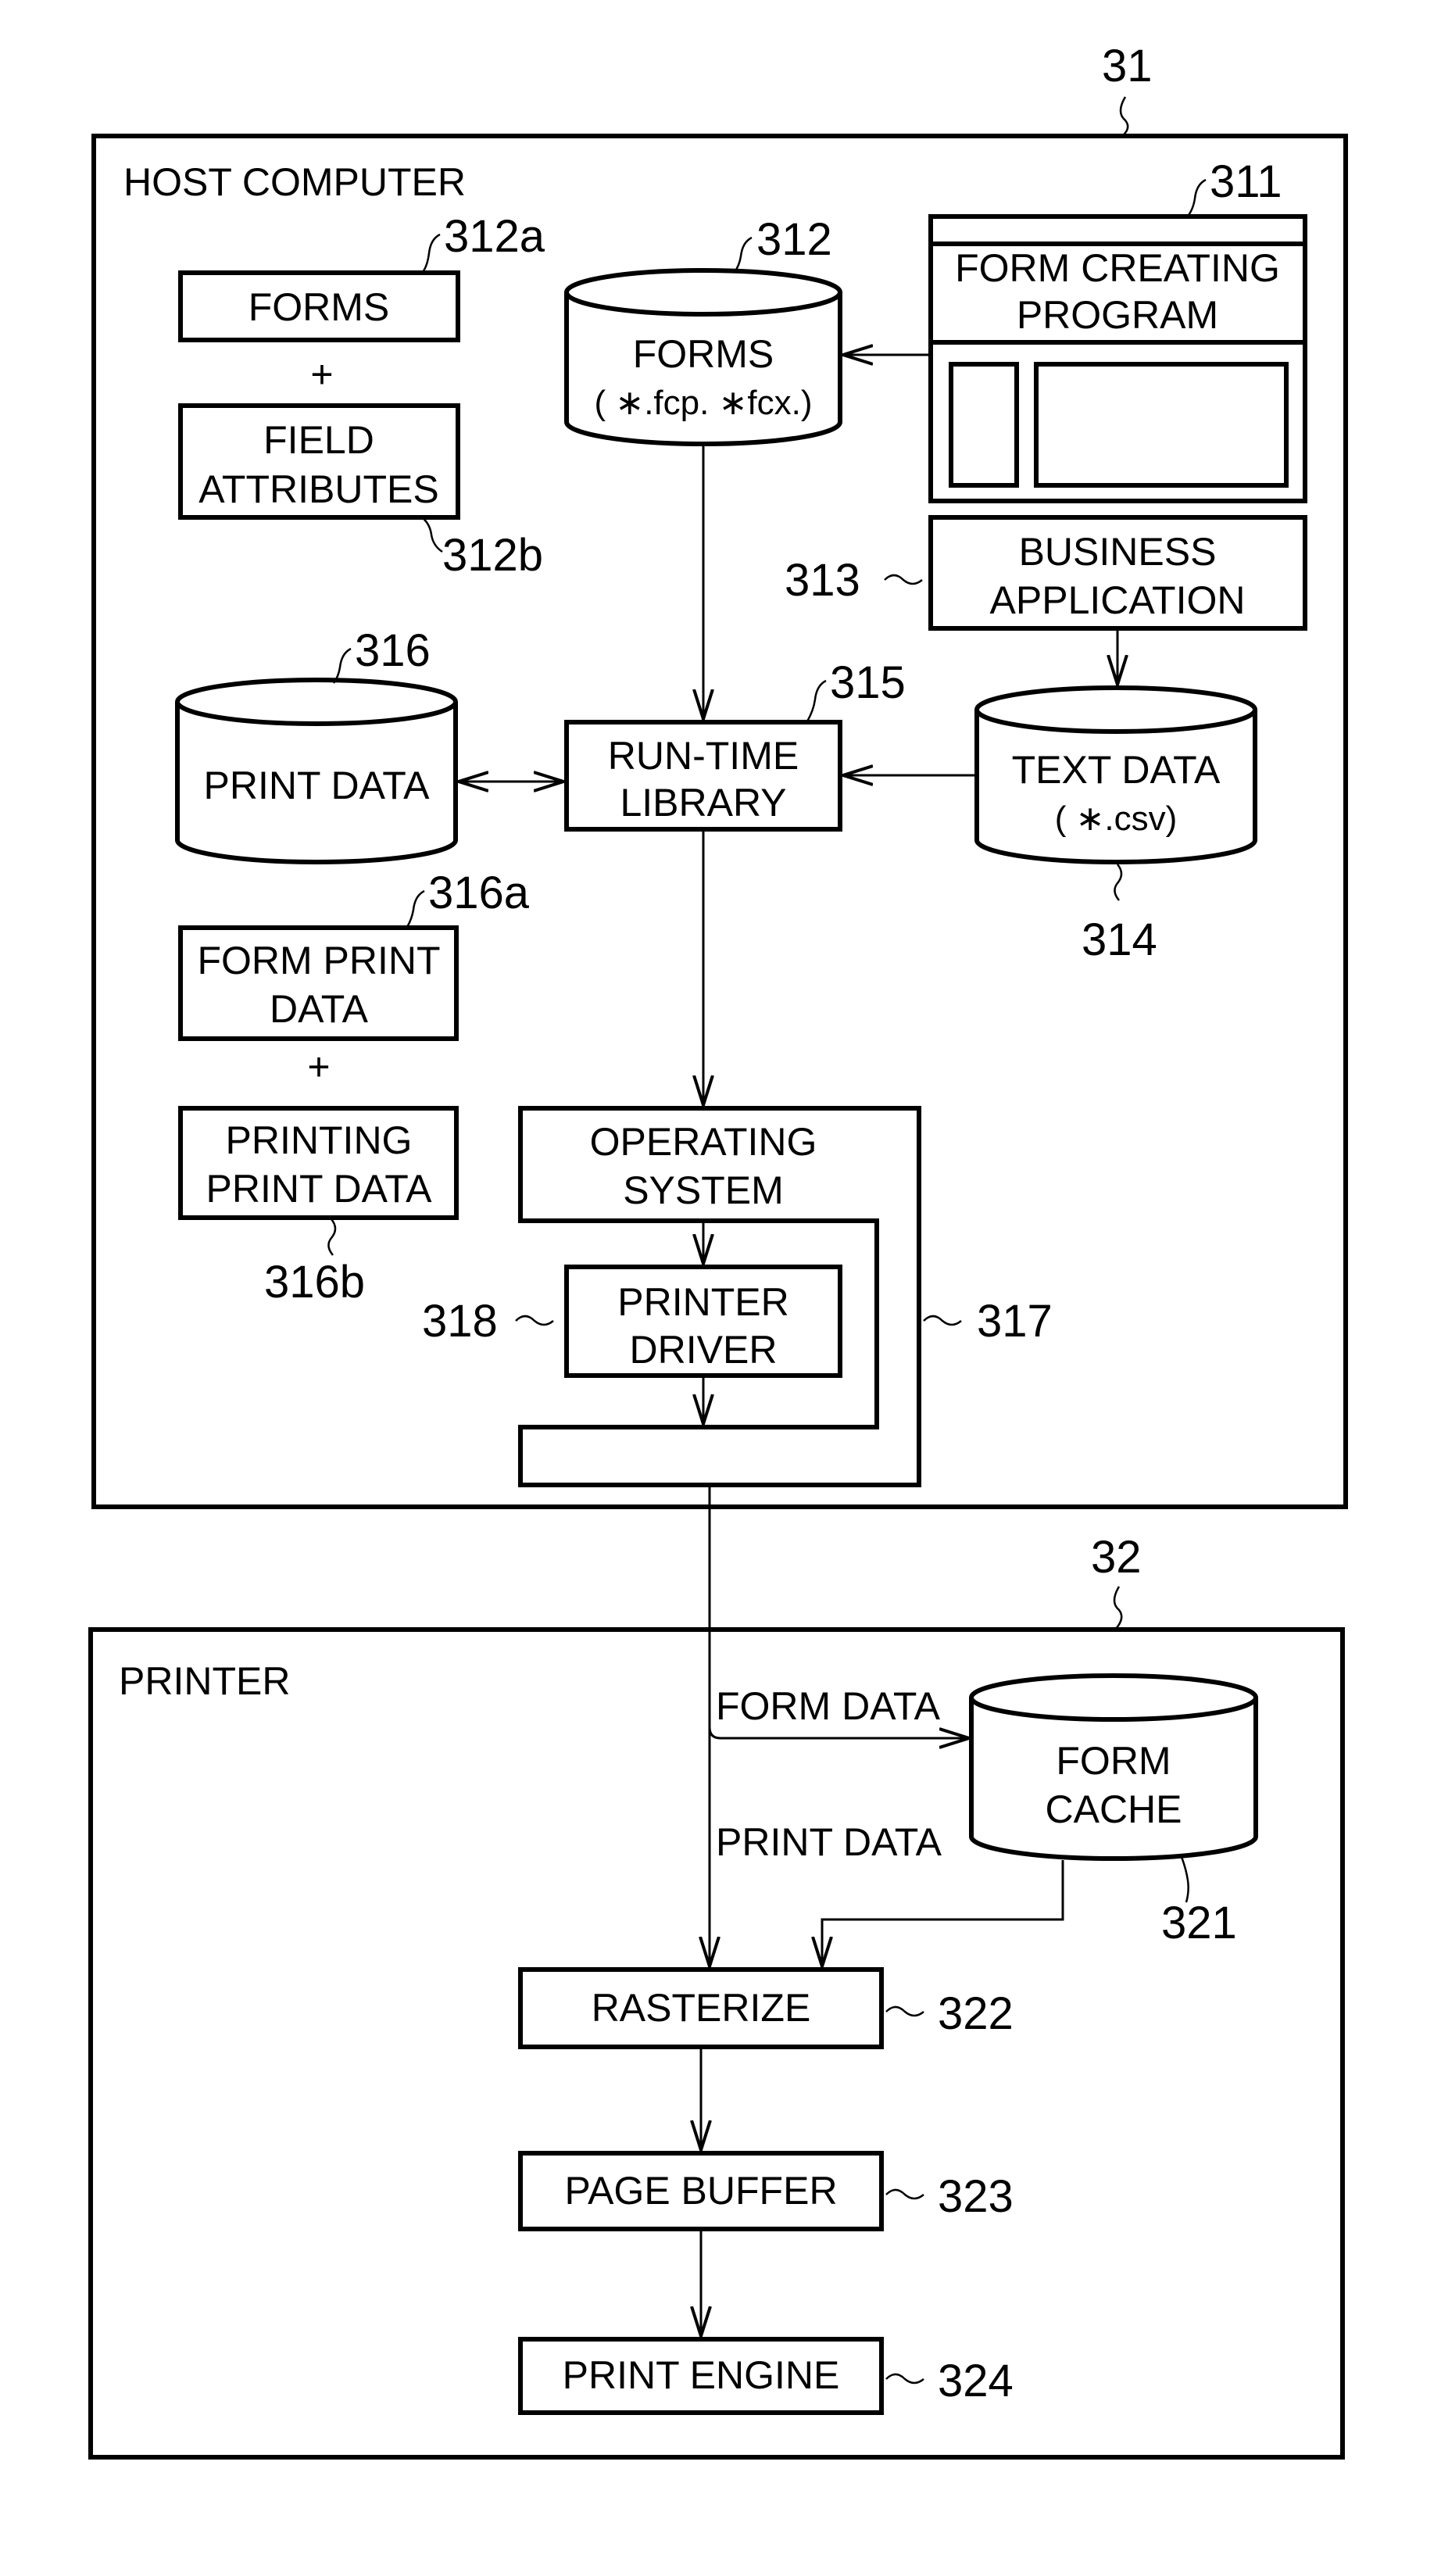 This screenshot has height=2576, width=1441. Describe the element at coordinates (984, 425) in the screenshot. I see `window-left-pane` at that location.